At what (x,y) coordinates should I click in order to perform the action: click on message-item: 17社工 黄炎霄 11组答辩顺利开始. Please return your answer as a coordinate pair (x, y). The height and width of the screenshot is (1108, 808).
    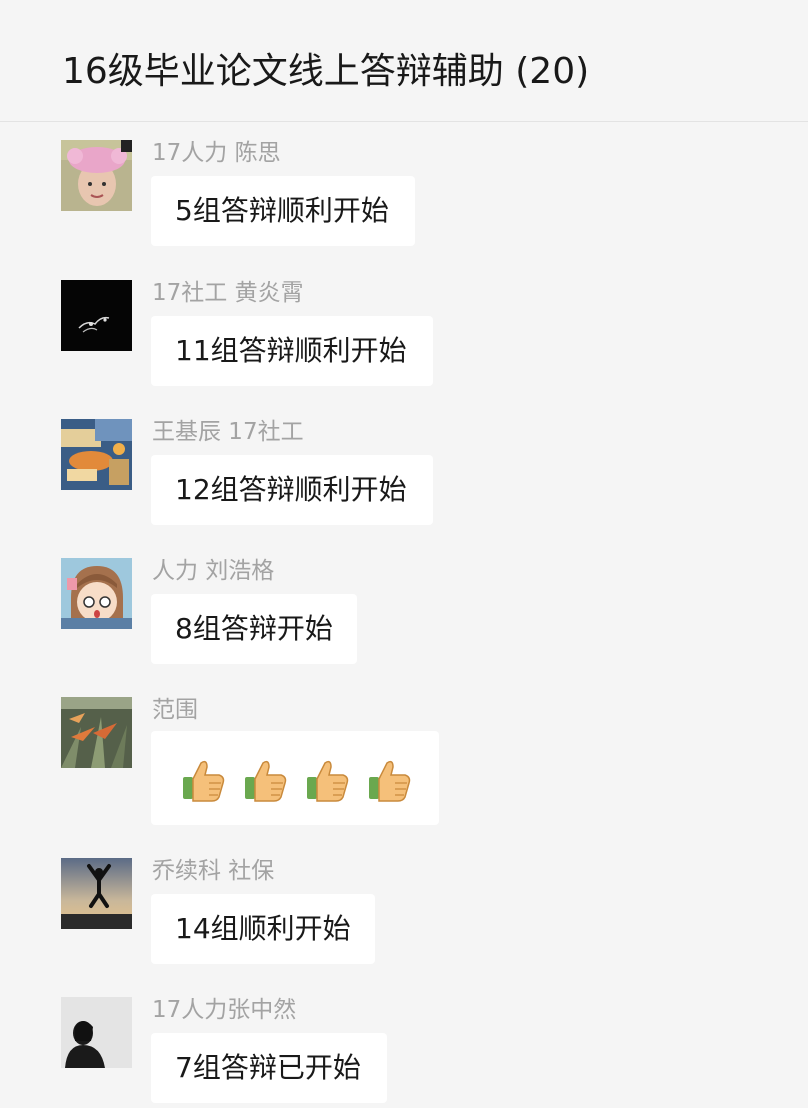
    Looking at the image, I should click on (404, 345).